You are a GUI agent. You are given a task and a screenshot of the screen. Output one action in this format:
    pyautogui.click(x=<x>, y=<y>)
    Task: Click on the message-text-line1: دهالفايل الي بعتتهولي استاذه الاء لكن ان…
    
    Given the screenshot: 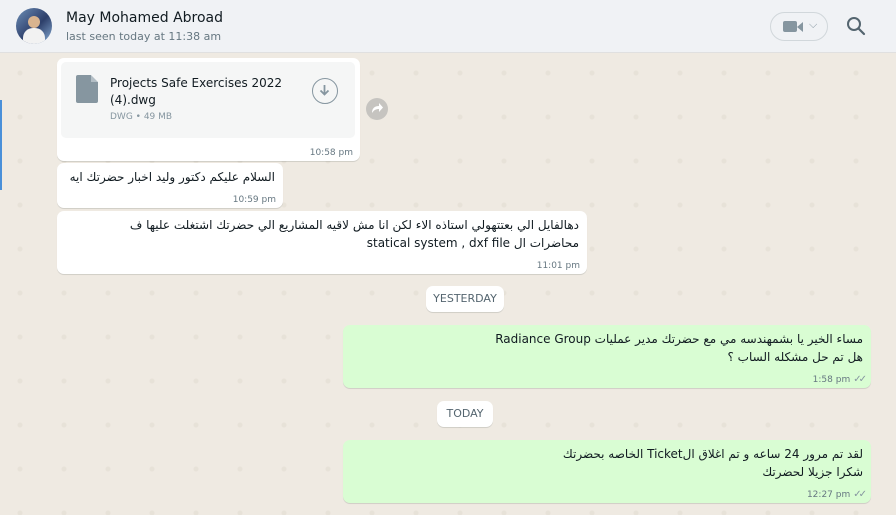 What is the action you would take?
    pyautogui.click(x=354, y=225)
    